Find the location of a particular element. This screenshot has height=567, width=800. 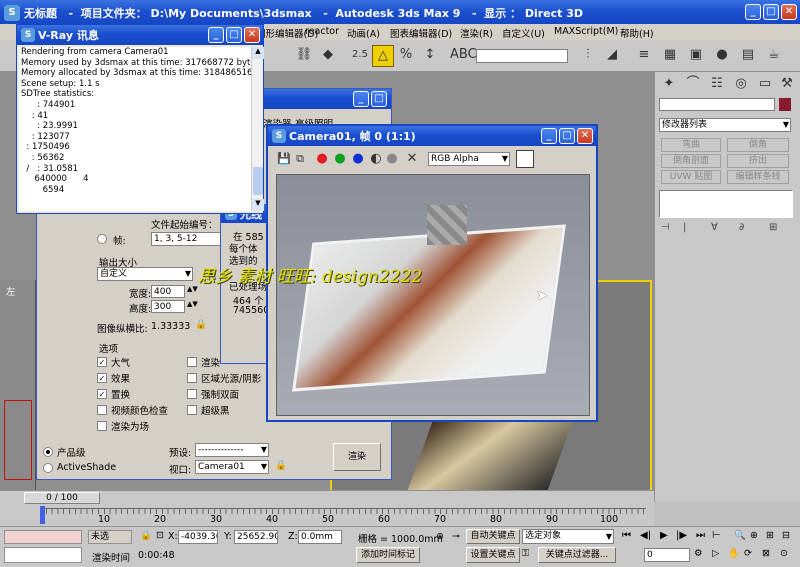

close-button: ✕ is located at coordinates (789, 12).